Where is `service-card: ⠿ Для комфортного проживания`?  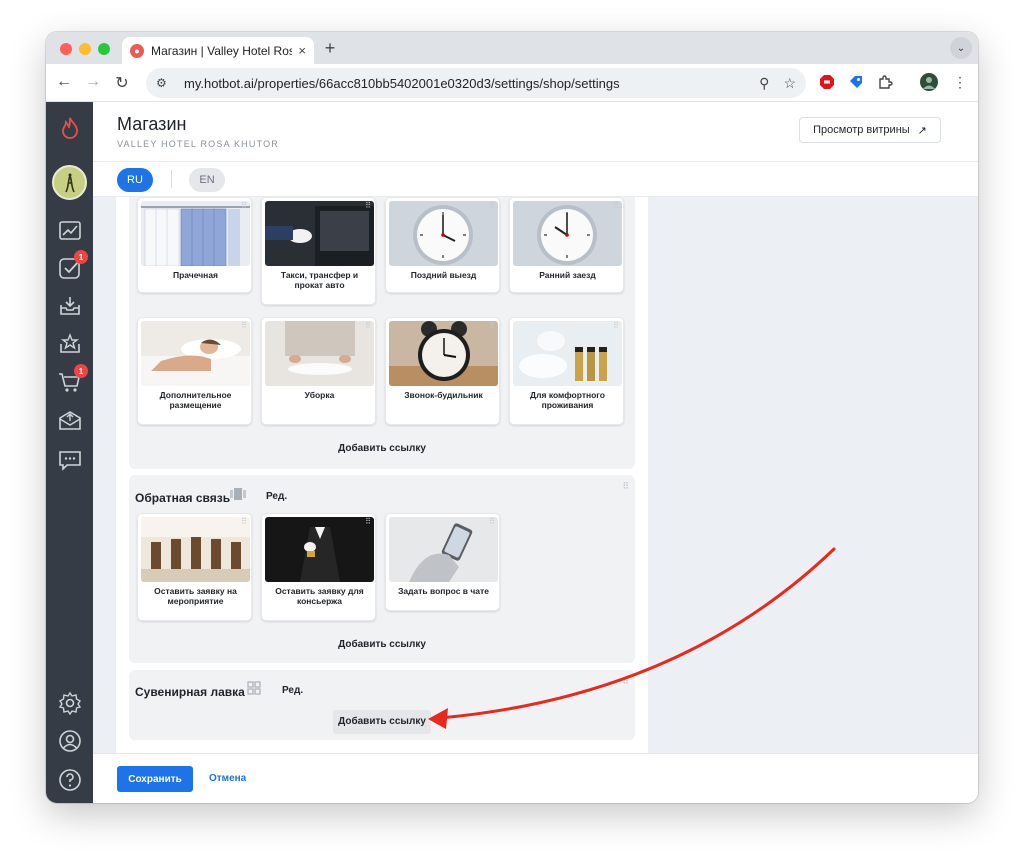 service-card: ⠿ Для комфортного проживания is located at coordinates (566, 371).